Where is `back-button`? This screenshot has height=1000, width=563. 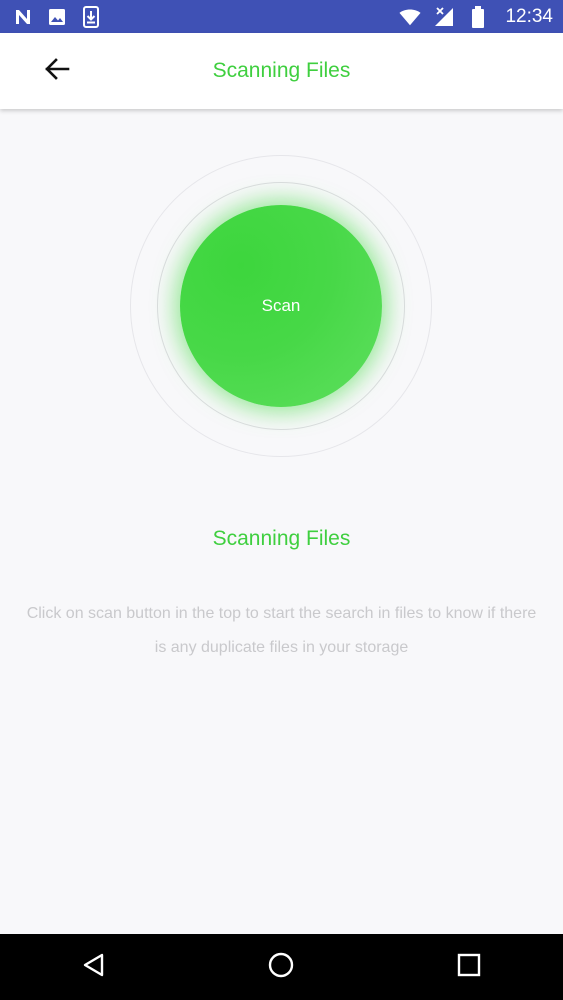
back-button is located at coordinates (57, 71).